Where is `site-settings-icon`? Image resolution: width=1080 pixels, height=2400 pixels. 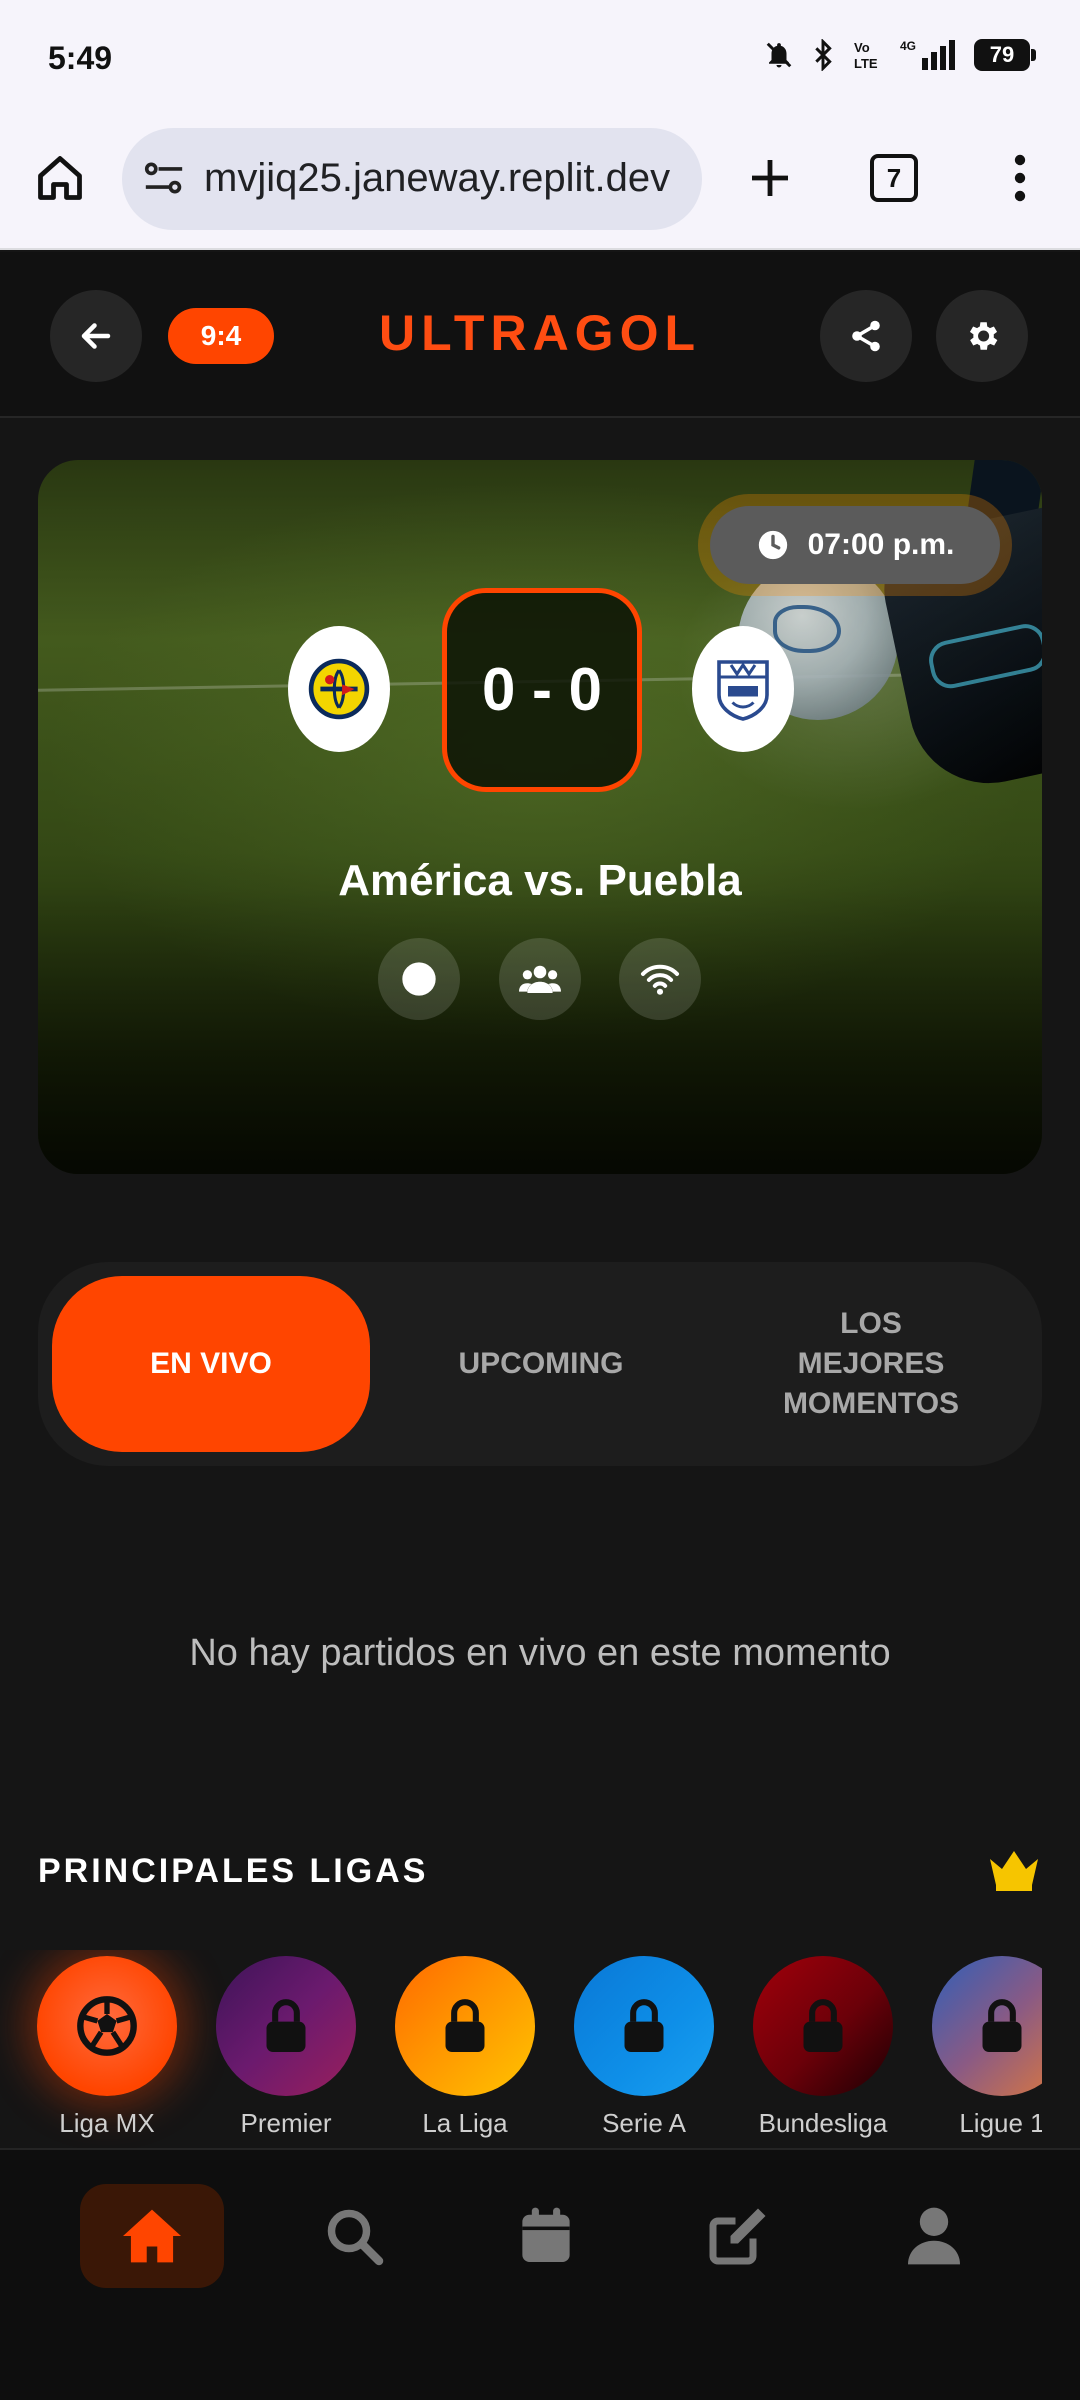
site-settings-icon is located at coordinates (164, 178).